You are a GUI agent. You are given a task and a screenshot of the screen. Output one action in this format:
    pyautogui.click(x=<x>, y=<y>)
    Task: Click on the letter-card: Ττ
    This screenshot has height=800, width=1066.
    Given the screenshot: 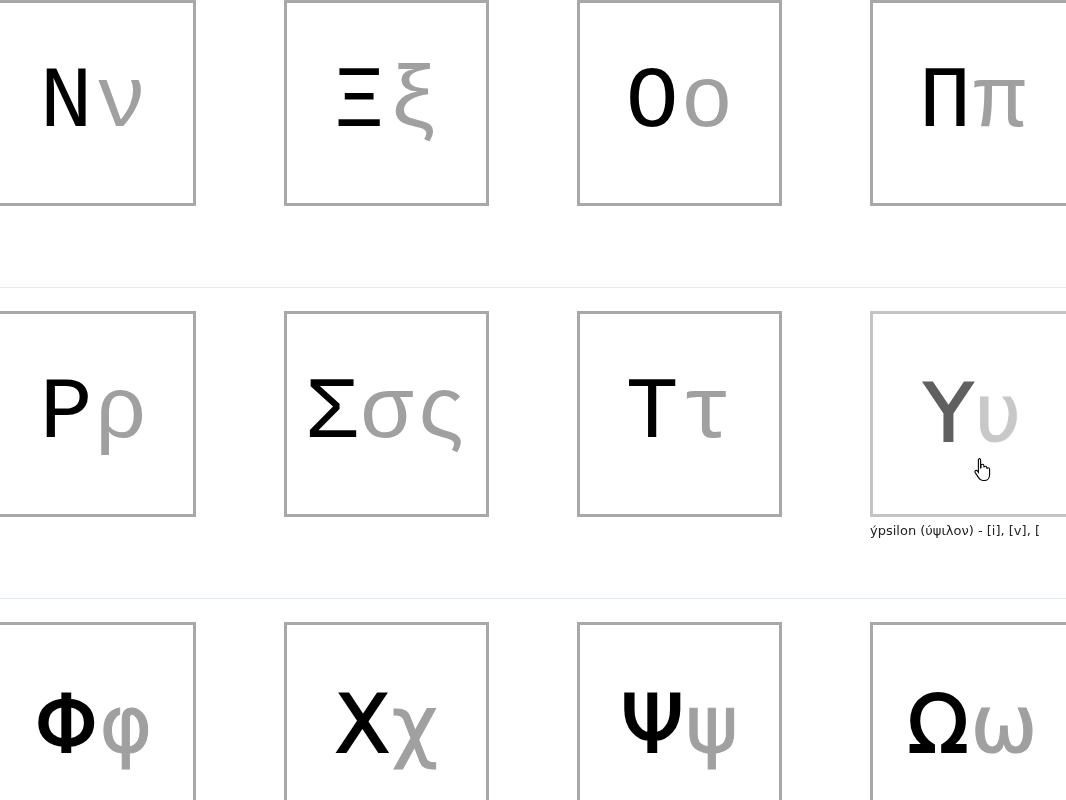 What is the action you would take?
    pyautogui.click(x=679, y=414)
    